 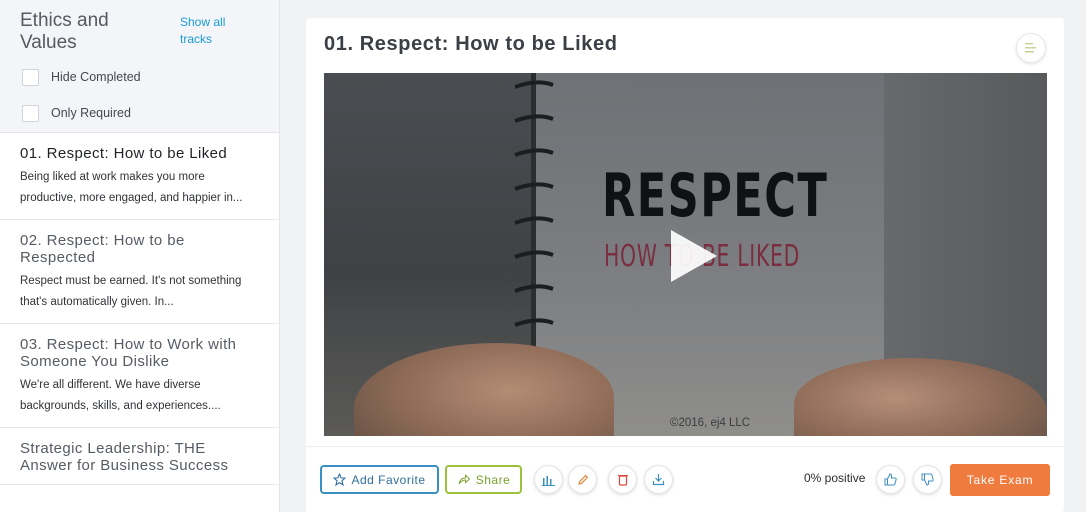 What do you see at coordinates (484, 389) in the screenshot?
I see `video-hand-left` at bounding box center [484, 389].